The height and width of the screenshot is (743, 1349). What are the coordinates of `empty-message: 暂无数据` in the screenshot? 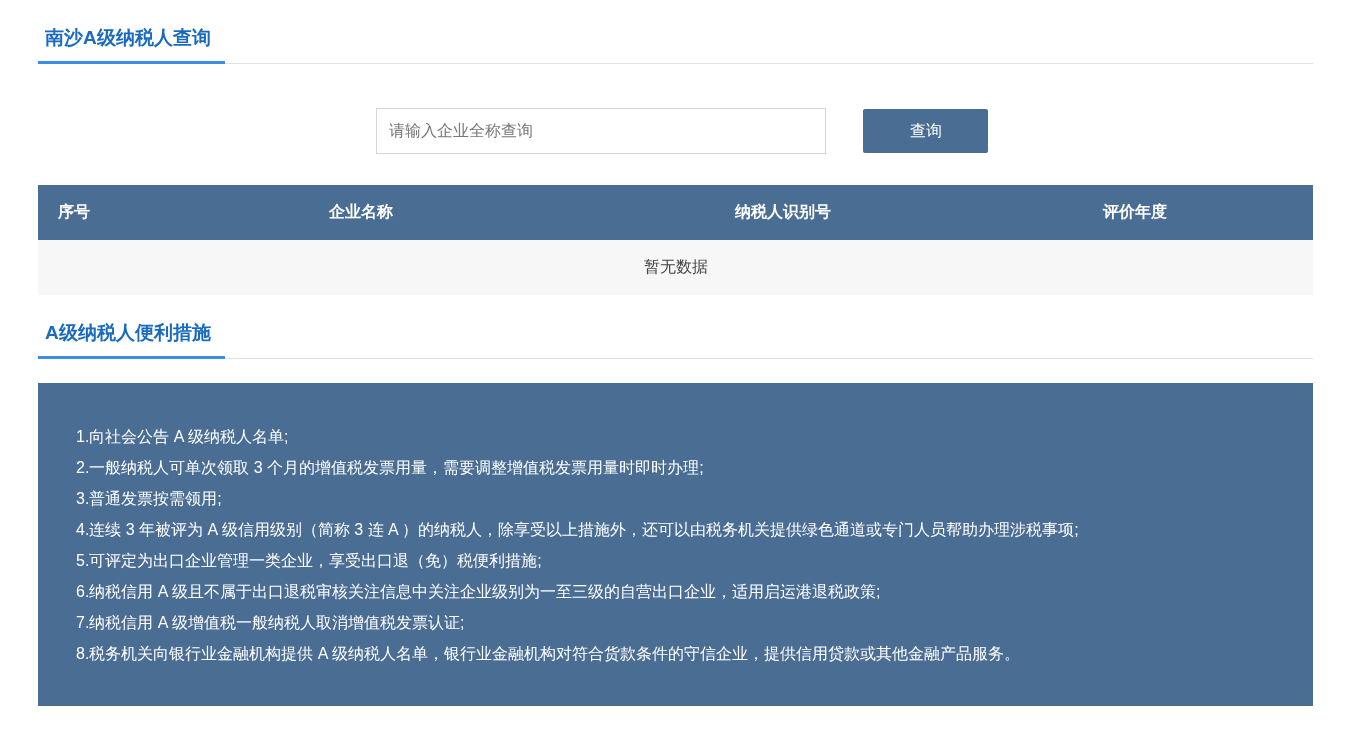 It's located at (675, 267).